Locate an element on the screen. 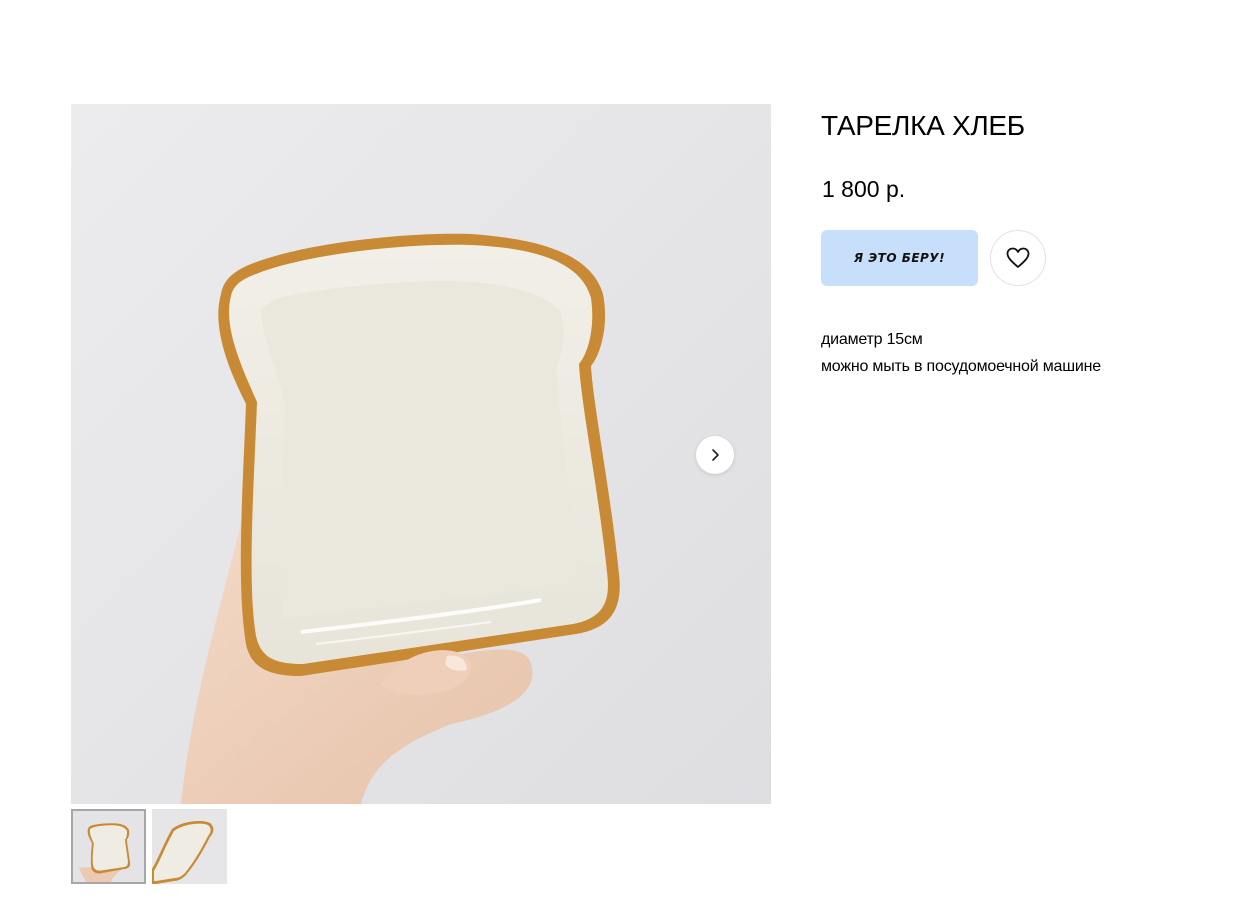  heart-outline-icon is located at coordinates (1018, 257).